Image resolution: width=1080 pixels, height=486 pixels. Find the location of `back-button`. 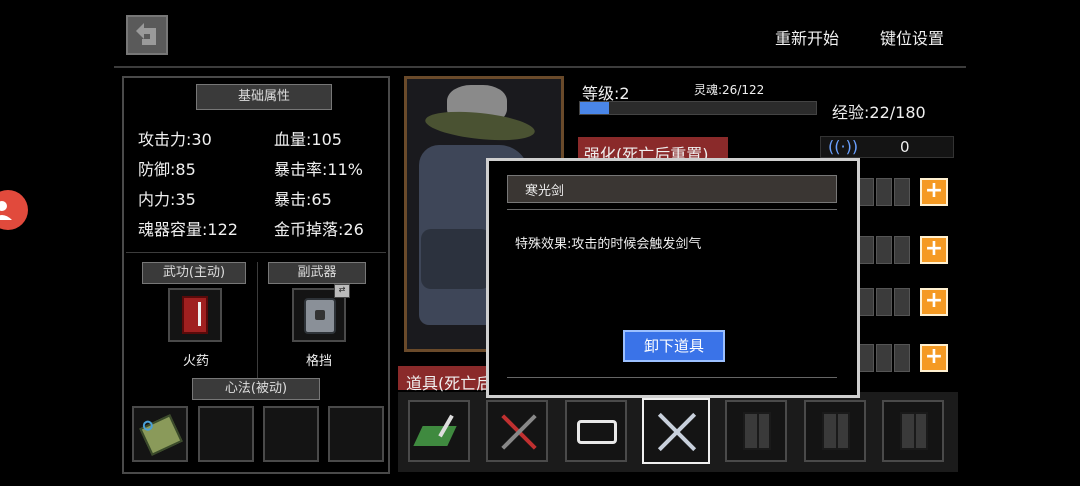

back-button is located at coordinates (147, 35).